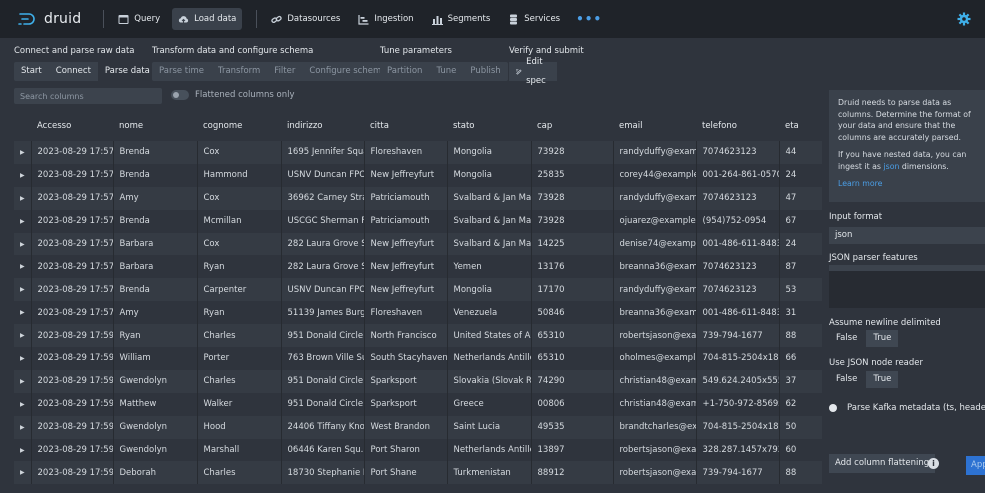 This screenshot has height=493, width=985. What do you see at coordinates (404, 71) in the screenshot?
I see `tab-partition: Partition` at bounding box center [404, 71].